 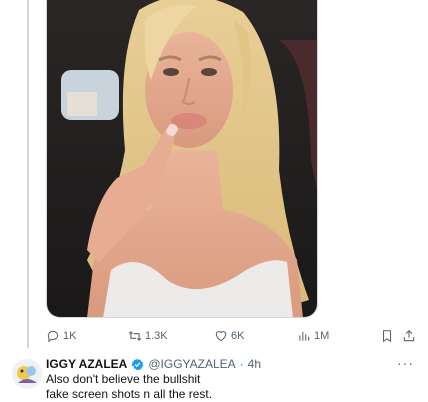 I want to click on repost-icon, so click(x=135, y=336).